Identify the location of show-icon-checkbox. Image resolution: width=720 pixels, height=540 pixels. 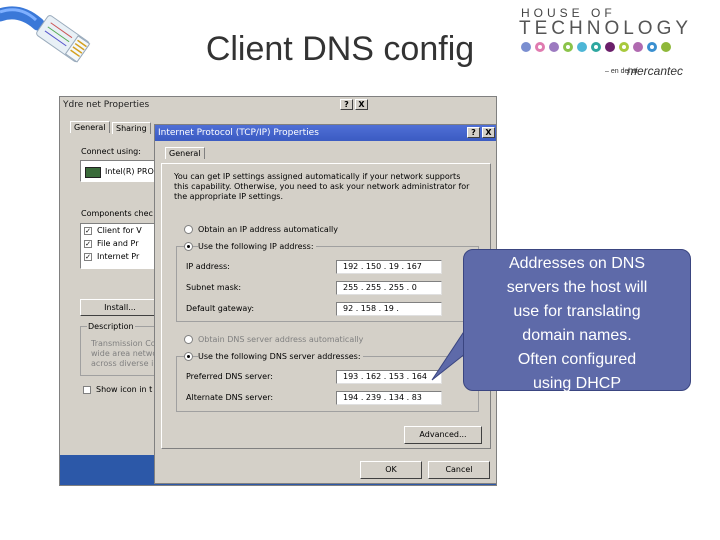
(87, 390).